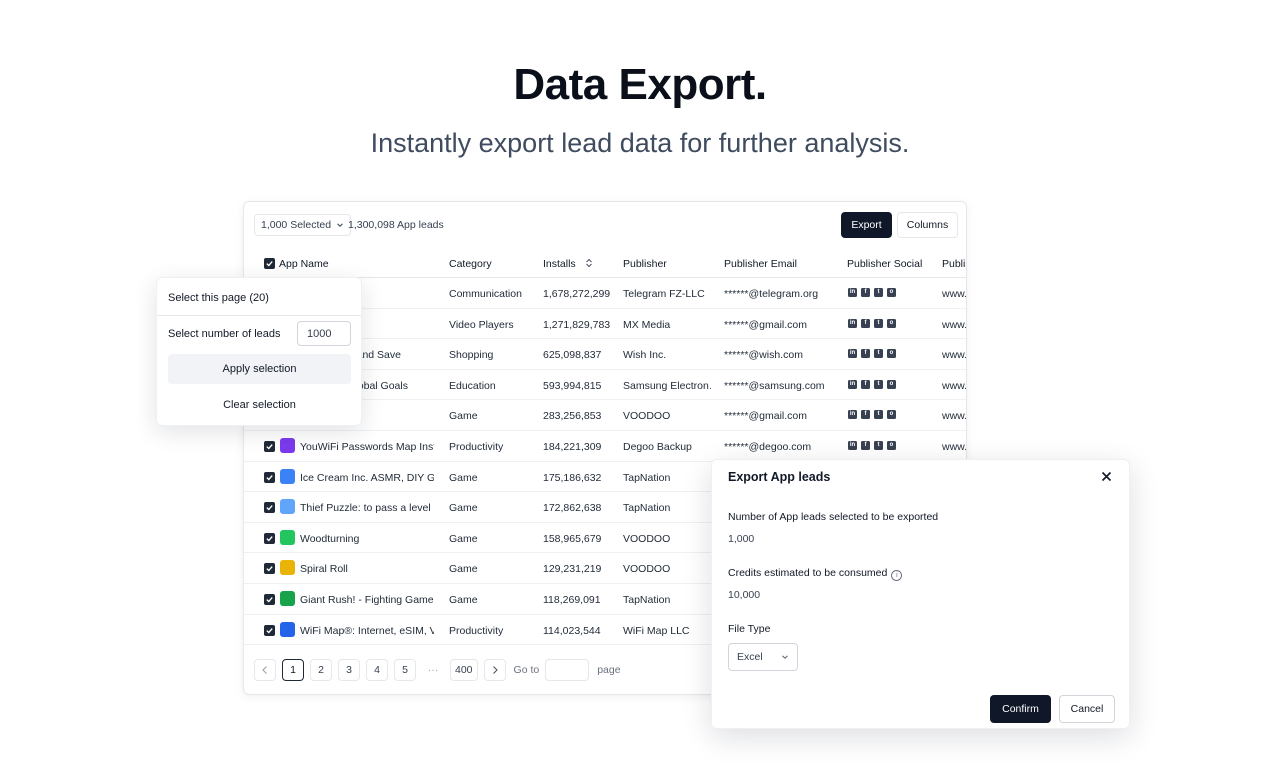 The width and height of the screenshot is (1280, 766). What do you see at coordinates (645, 264) in the screenshot?
I see `column-header-publisher: Publisher` at bounding box center [645, 264].